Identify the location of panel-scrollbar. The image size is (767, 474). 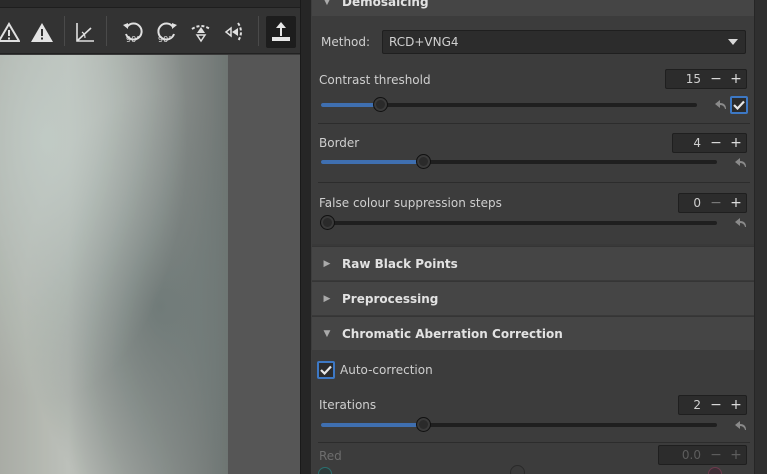
(760, 237).